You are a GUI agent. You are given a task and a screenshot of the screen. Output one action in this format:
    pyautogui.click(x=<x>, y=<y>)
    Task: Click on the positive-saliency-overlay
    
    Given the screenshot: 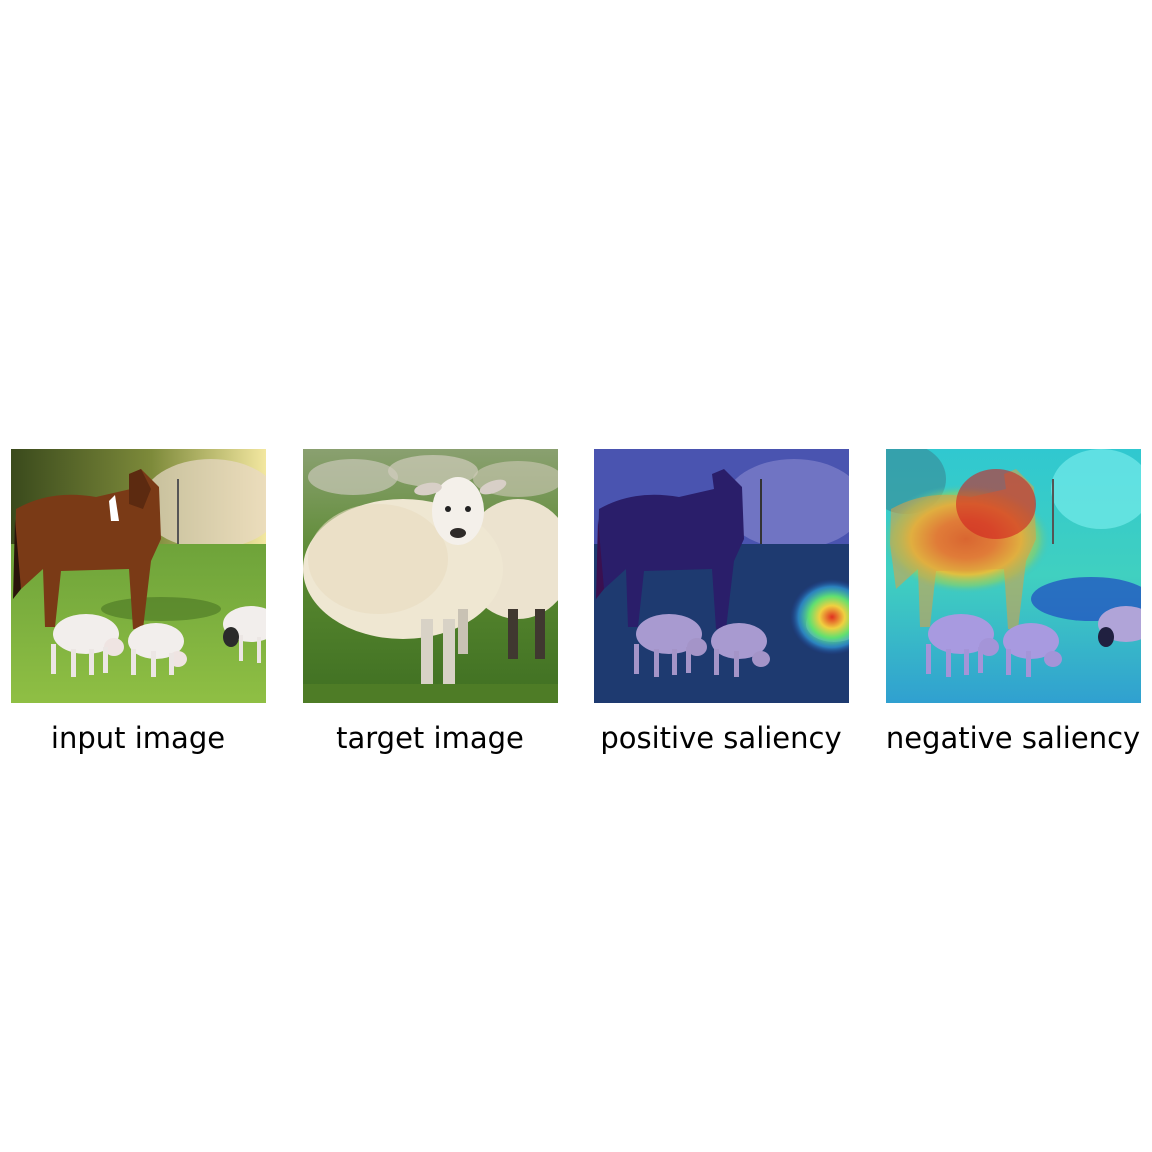 What is the action you would take?
    pyautogui.click(x=721, y=576)
    